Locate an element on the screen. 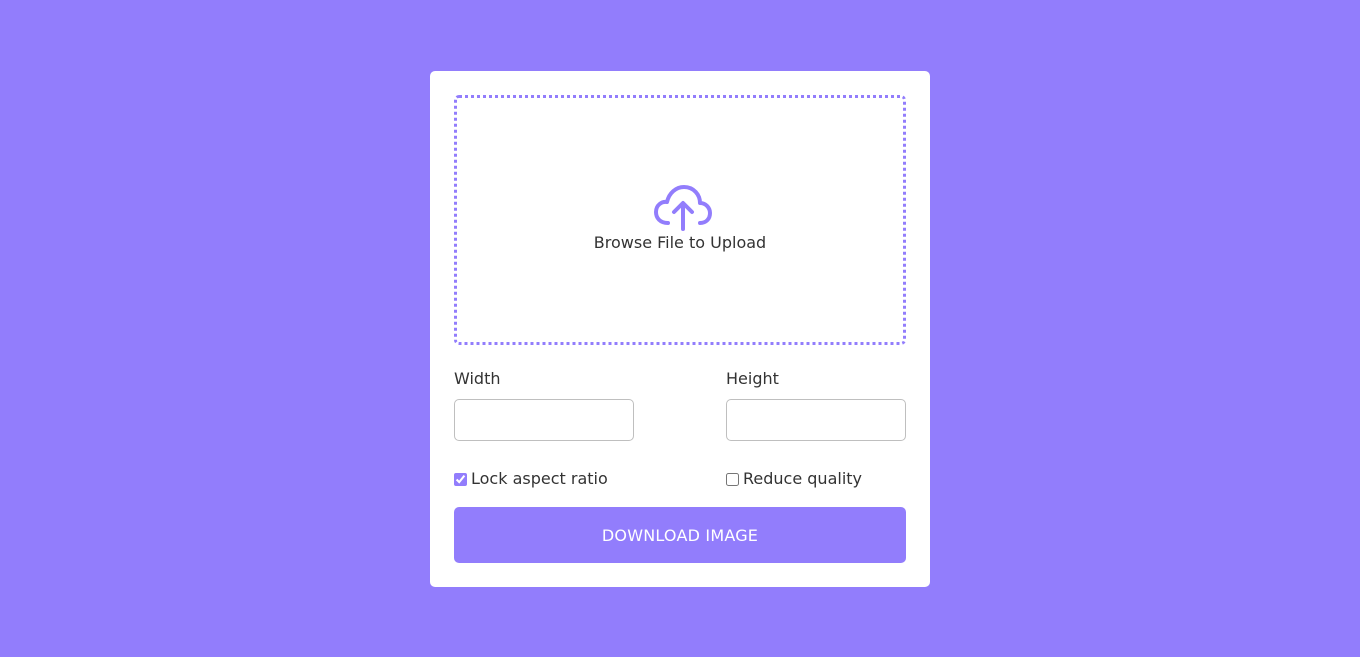 The image size is (1360, 657). lock-aspect-label: Lock aspect ratio is located at coordinates (539, 479).